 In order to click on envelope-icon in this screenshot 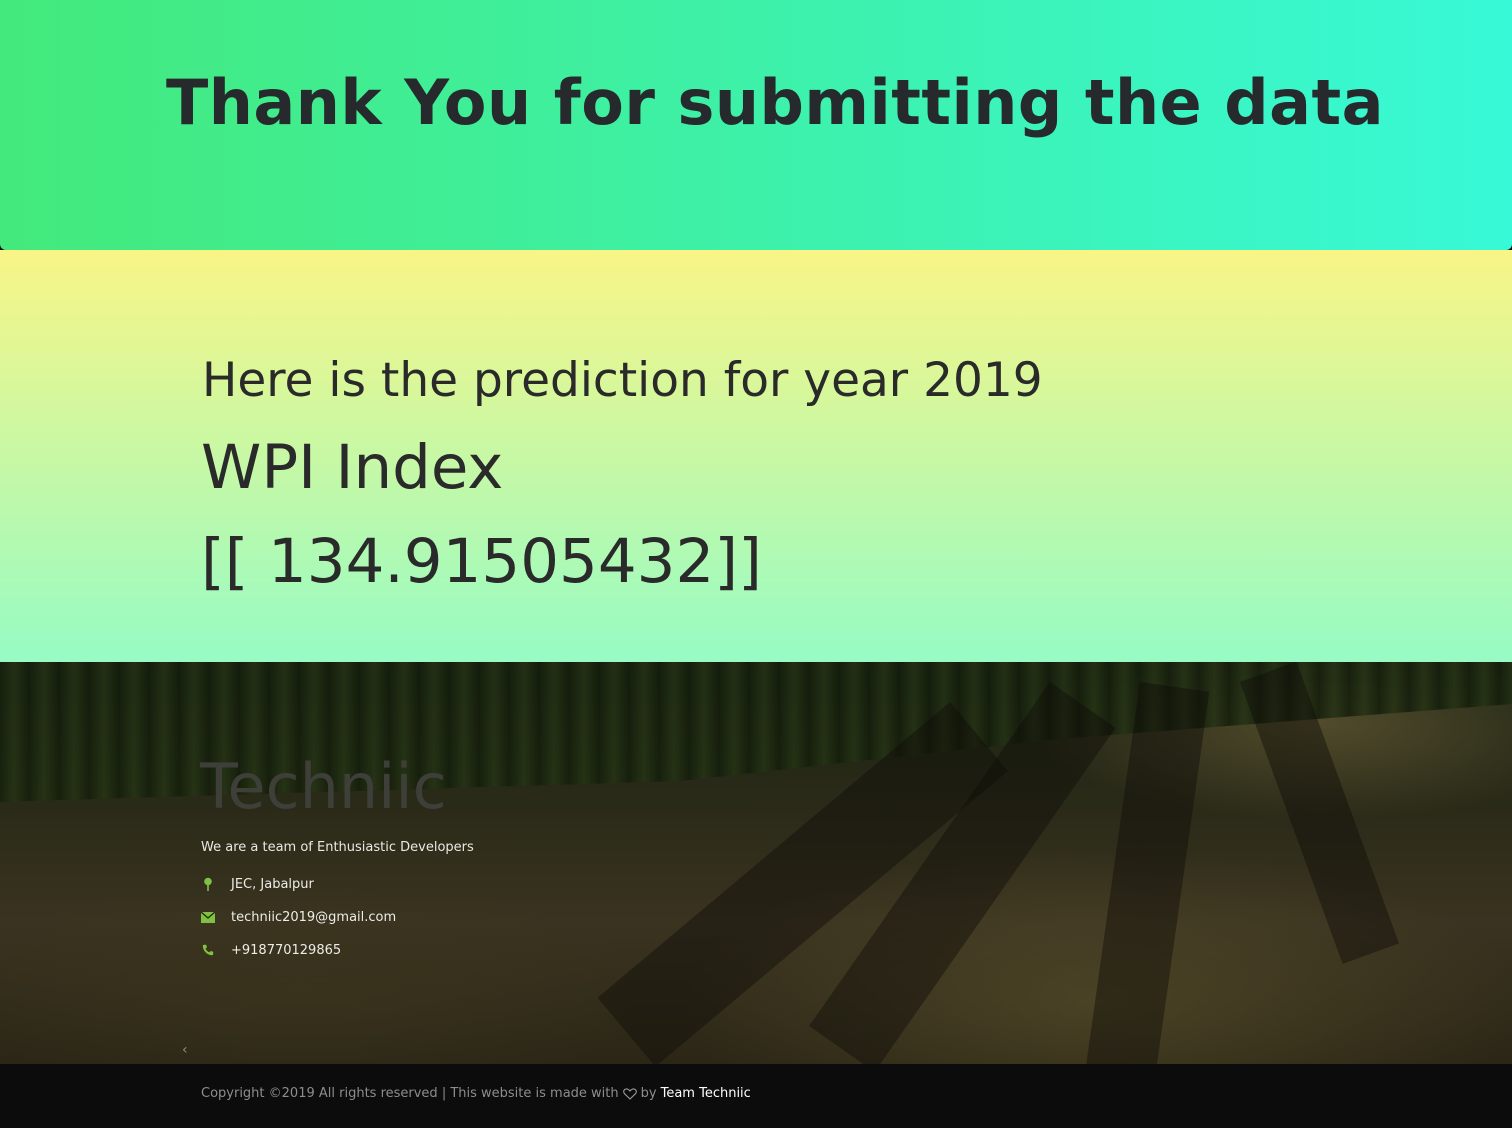, I will do `click(208, 917)`.